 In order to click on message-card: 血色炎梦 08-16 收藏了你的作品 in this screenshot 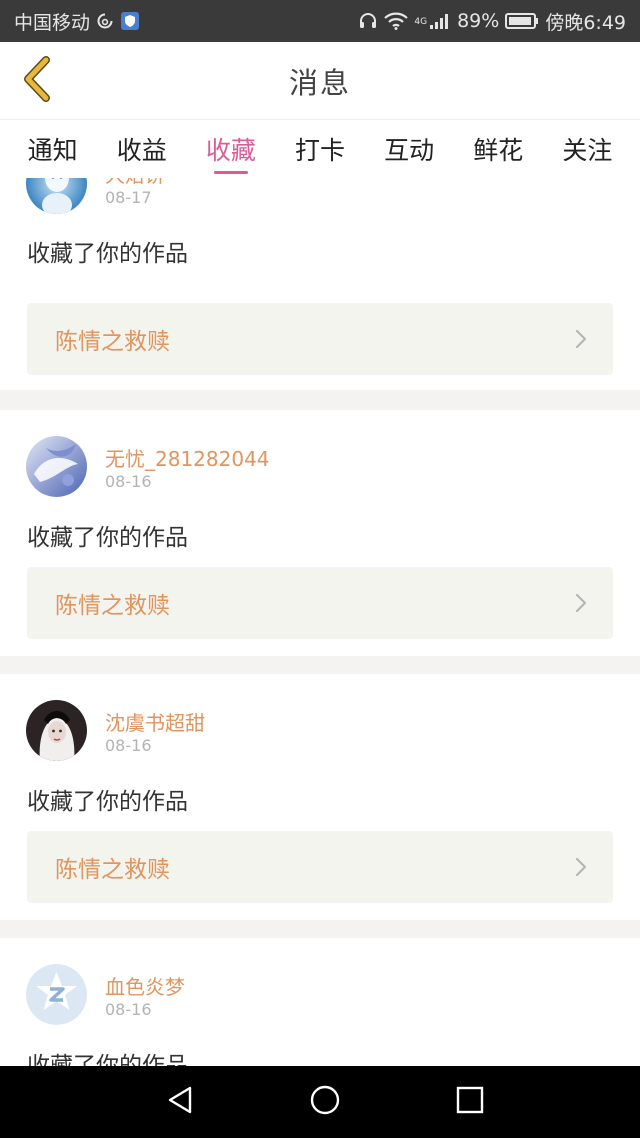, I will do `click(320, 1002)`.